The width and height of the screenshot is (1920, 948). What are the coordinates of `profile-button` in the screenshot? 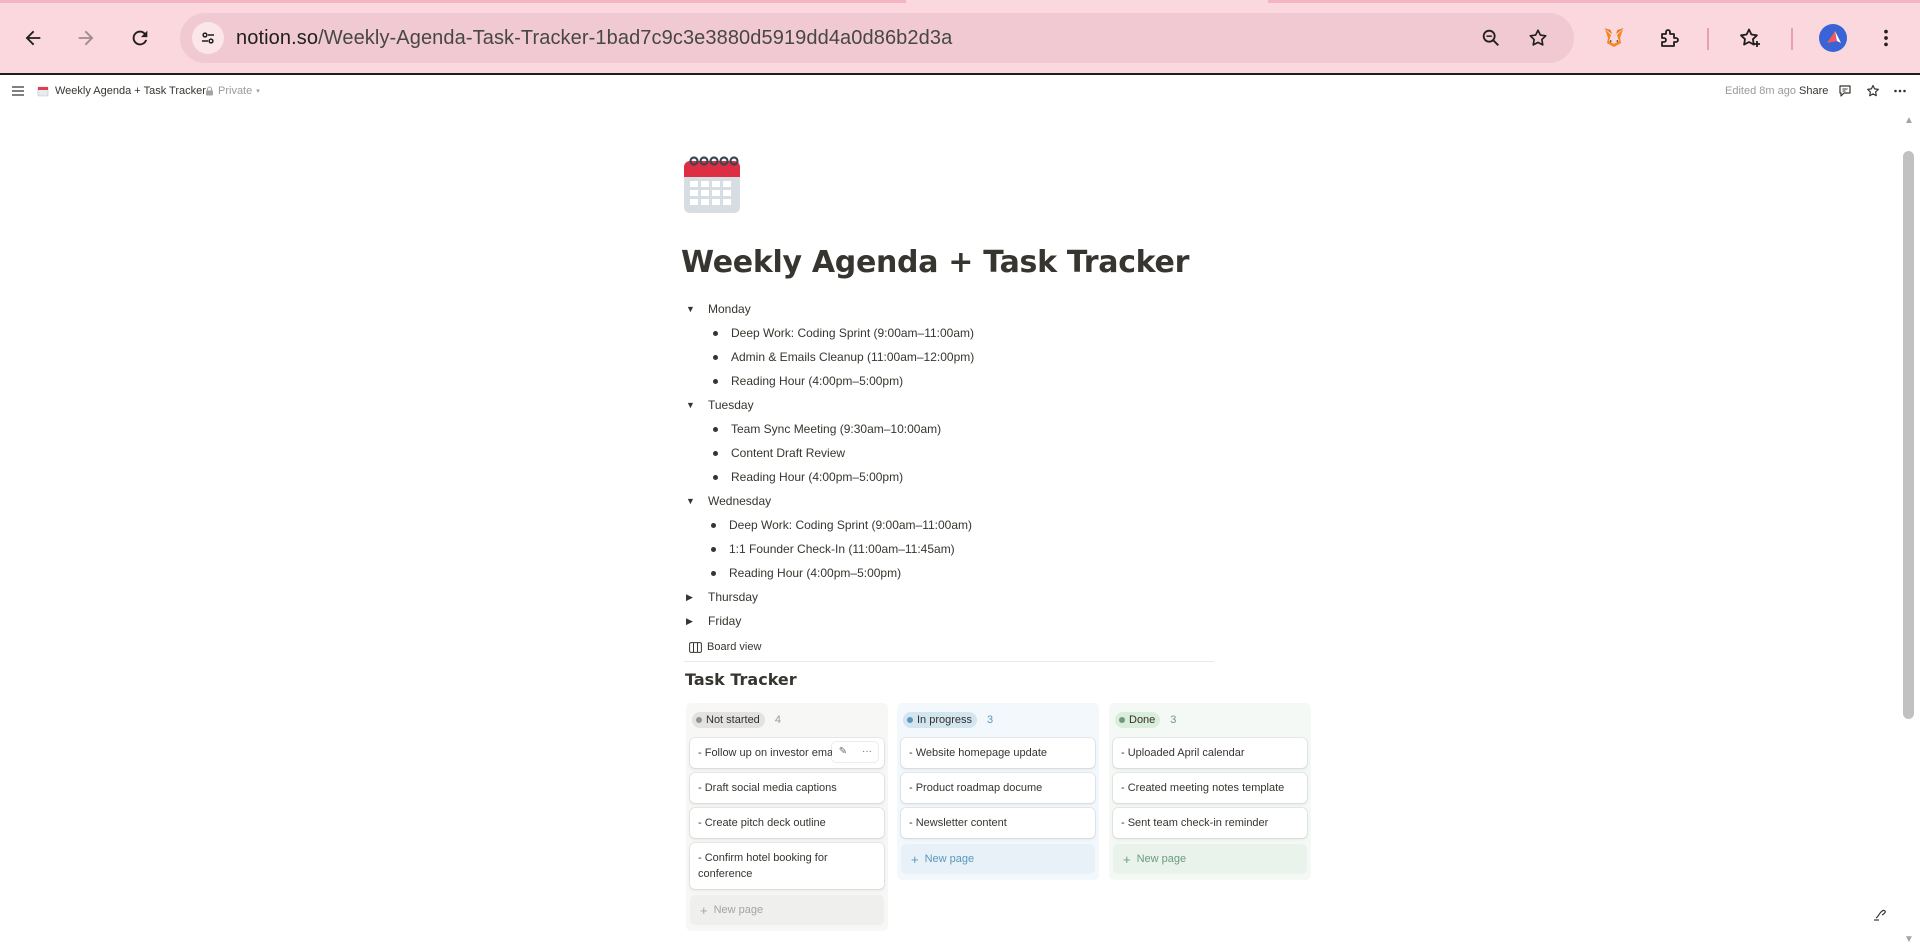 It's located at (1833, 38).